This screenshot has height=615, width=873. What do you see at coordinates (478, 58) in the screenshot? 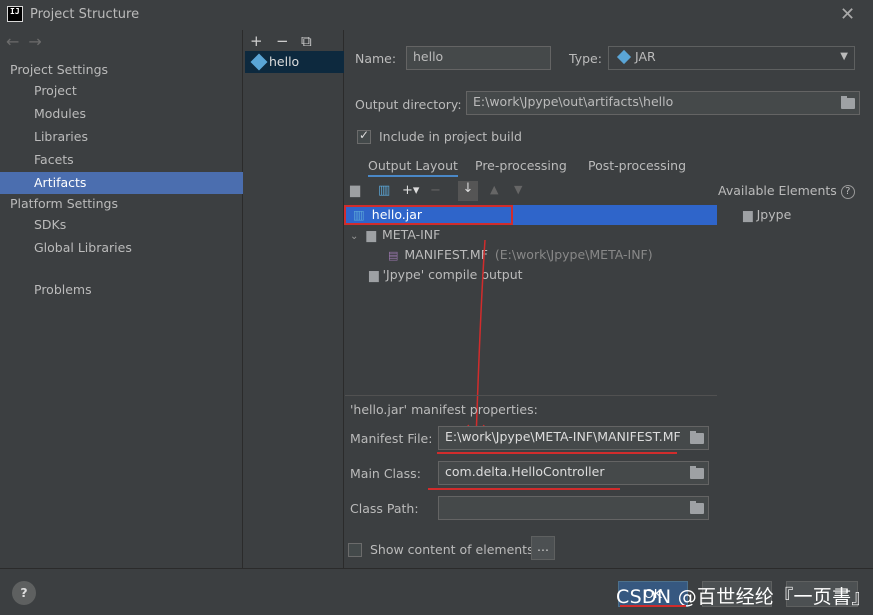
I see `name-input: hello` at bounding box center [478, 58].